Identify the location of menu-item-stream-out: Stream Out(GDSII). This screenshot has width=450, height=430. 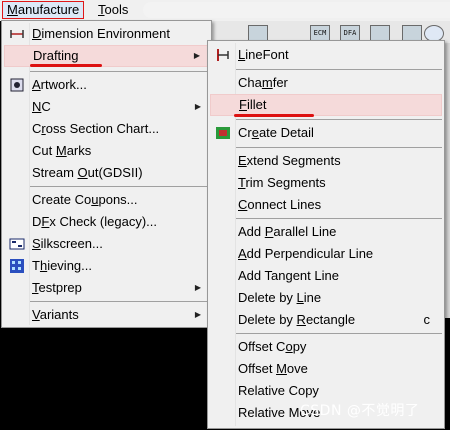
(106, 173).